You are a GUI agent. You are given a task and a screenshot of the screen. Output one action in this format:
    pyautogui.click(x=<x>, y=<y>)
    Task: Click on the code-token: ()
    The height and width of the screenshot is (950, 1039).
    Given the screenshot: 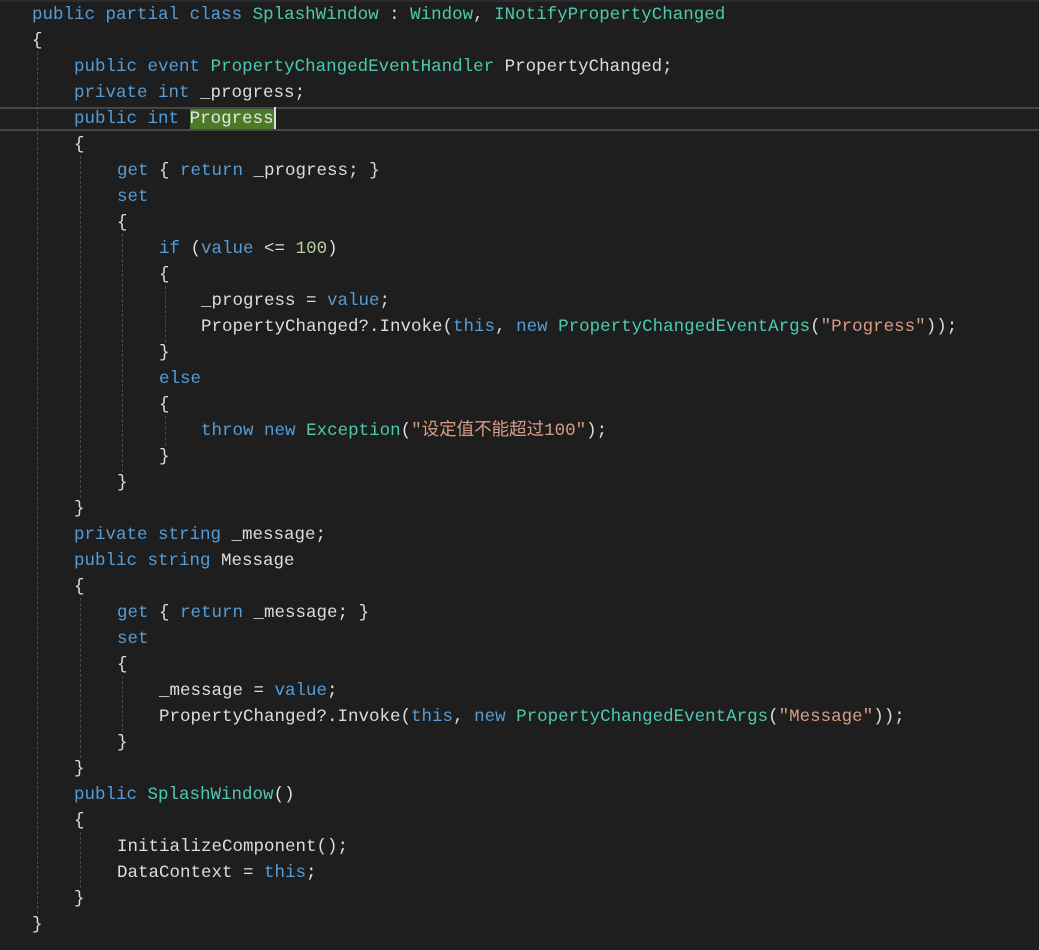 What is the action you would take?
    pyautogui.click(x=284, y=795)
    